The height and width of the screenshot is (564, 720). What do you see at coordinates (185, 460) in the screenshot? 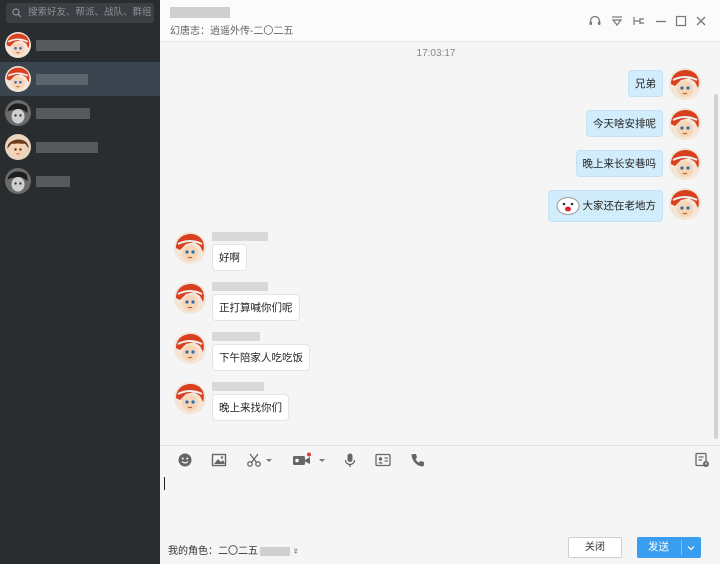
I see `emoji-icon` at bounding box center [185, 460].